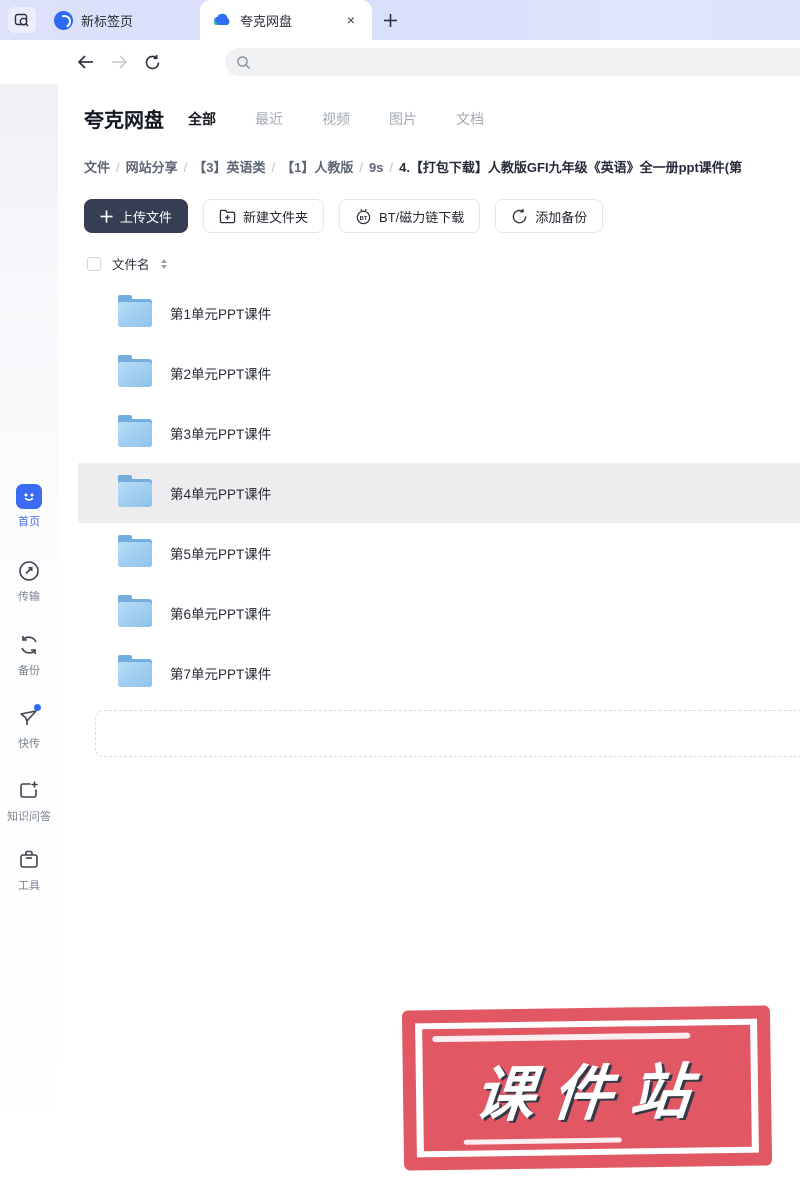 This screenshot has height=1200, width=800. Describe the element at coordinates (439, 373) in the screenshot. I see `table-row: 第2单元PPT课件` at that location.